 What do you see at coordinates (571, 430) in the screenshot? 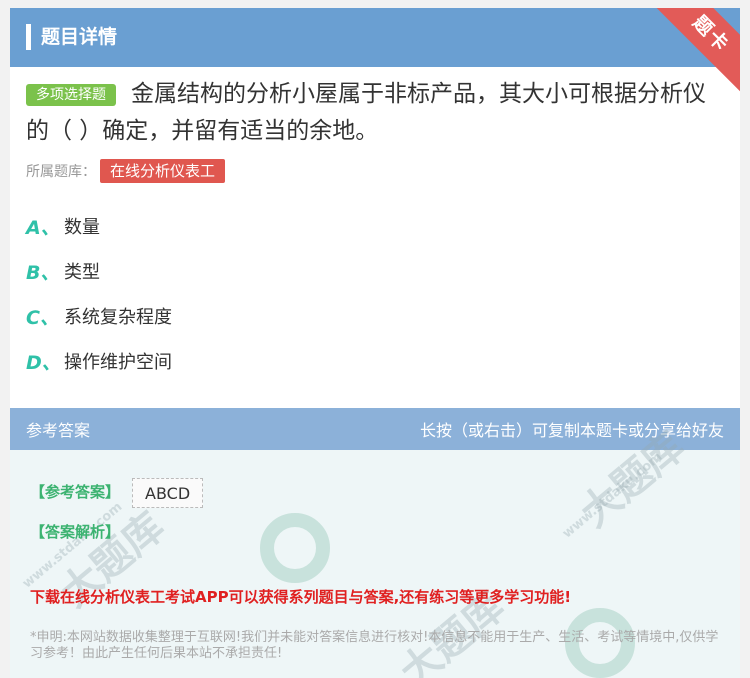
I see `copy-share-hint: 长按（或右击）可复制本题卡或分享给好友` at bounding box center [571, 430].